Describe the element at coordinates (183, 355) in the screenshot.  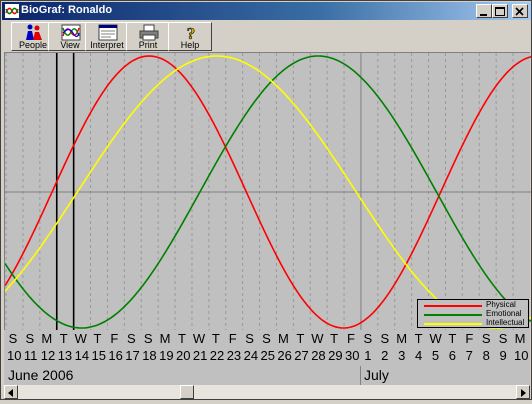
I see `day-number: 20` at that location.